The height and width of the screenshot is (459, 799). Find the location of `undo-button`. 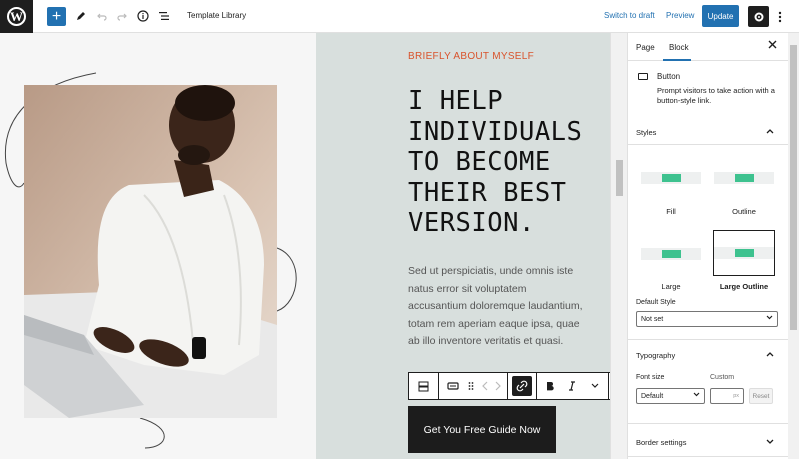

undo-button is located at coordinates (102, 16).